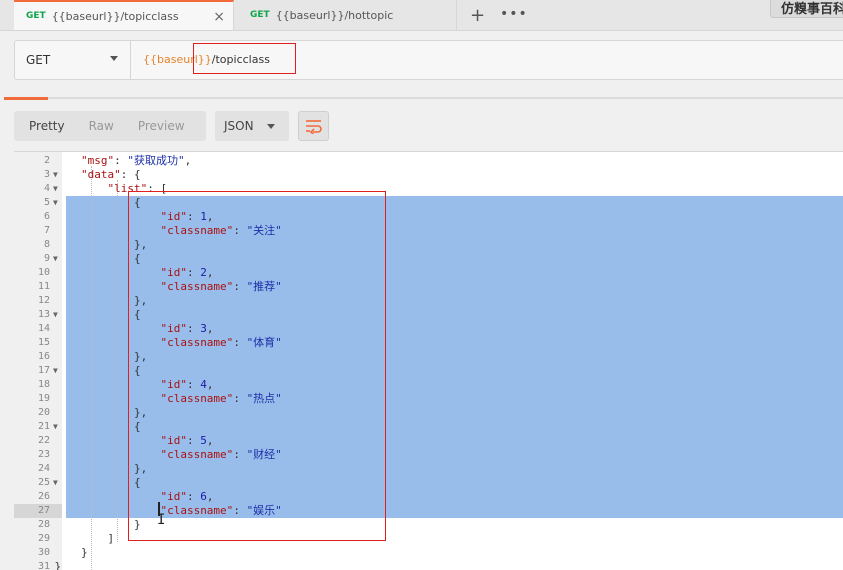 The height and width of the screenshot is (570, 843). Describe the element at coordinates (38, 60) in the screenshot. I see `method-value: GET` at that location.